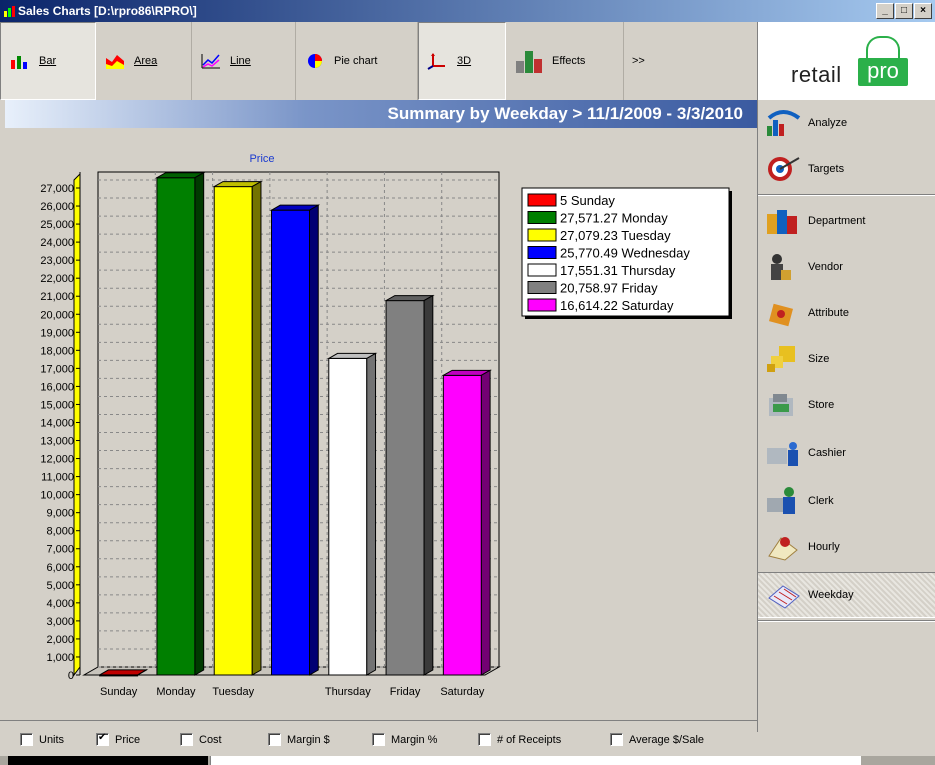 This screenshot has height=765, width=935. I want to click on sidebar-item-analyze: Analyze, so click(846, 123).